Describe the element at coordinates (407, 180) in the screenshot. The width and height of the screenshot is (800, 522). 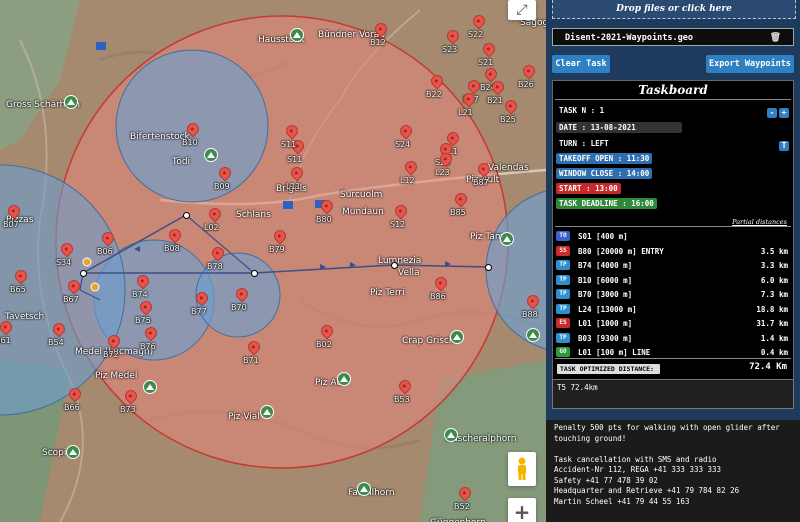
I see `waypoint-label: L12` at that location.